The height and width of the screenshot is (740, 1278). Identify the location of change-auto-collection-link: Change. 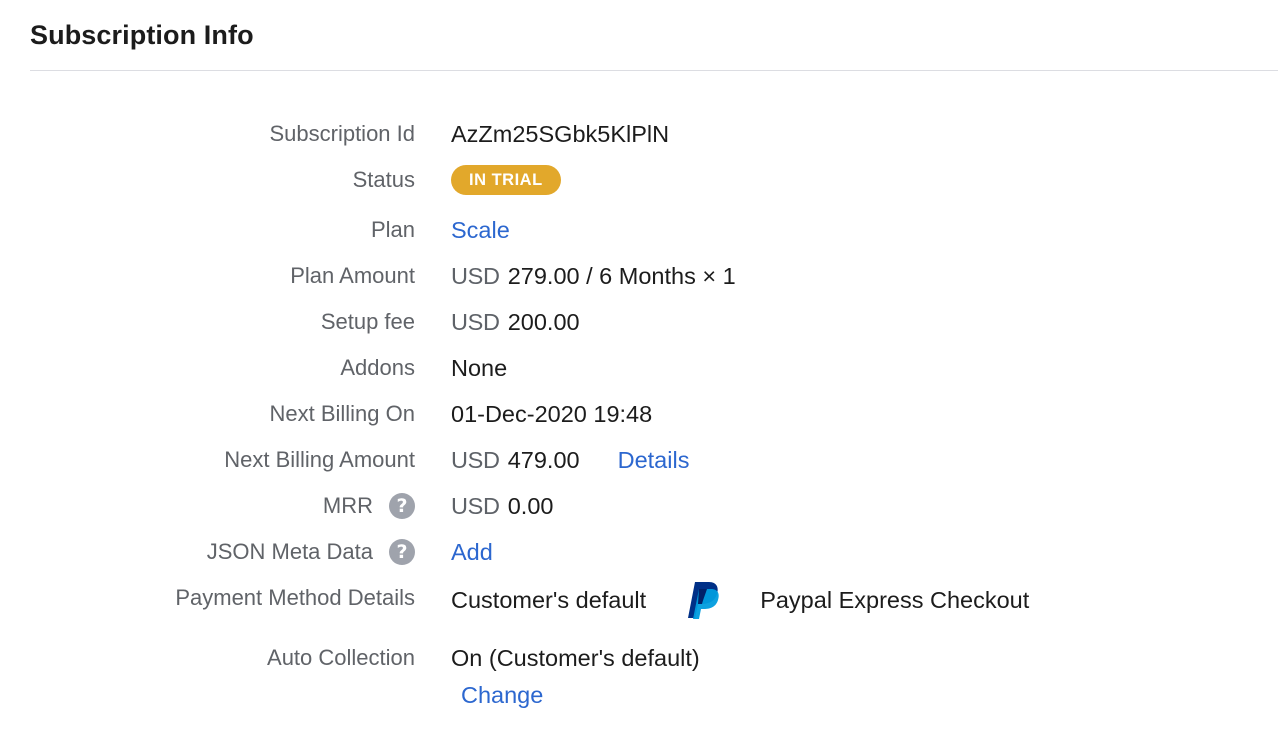
(502, 695).